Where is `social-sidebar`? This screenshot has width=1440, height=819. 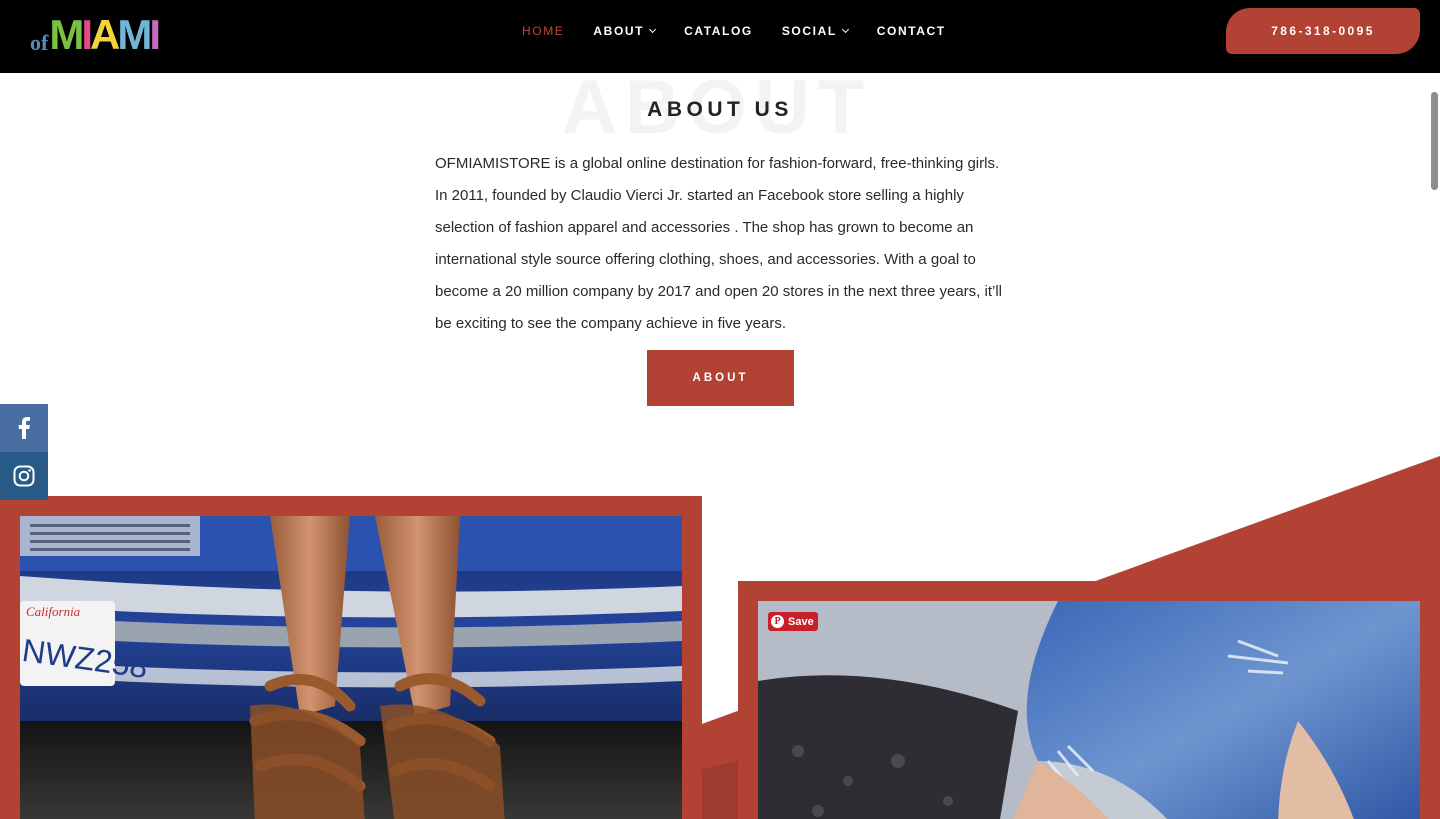
social-sidebar is located at coordinates (24, 452).